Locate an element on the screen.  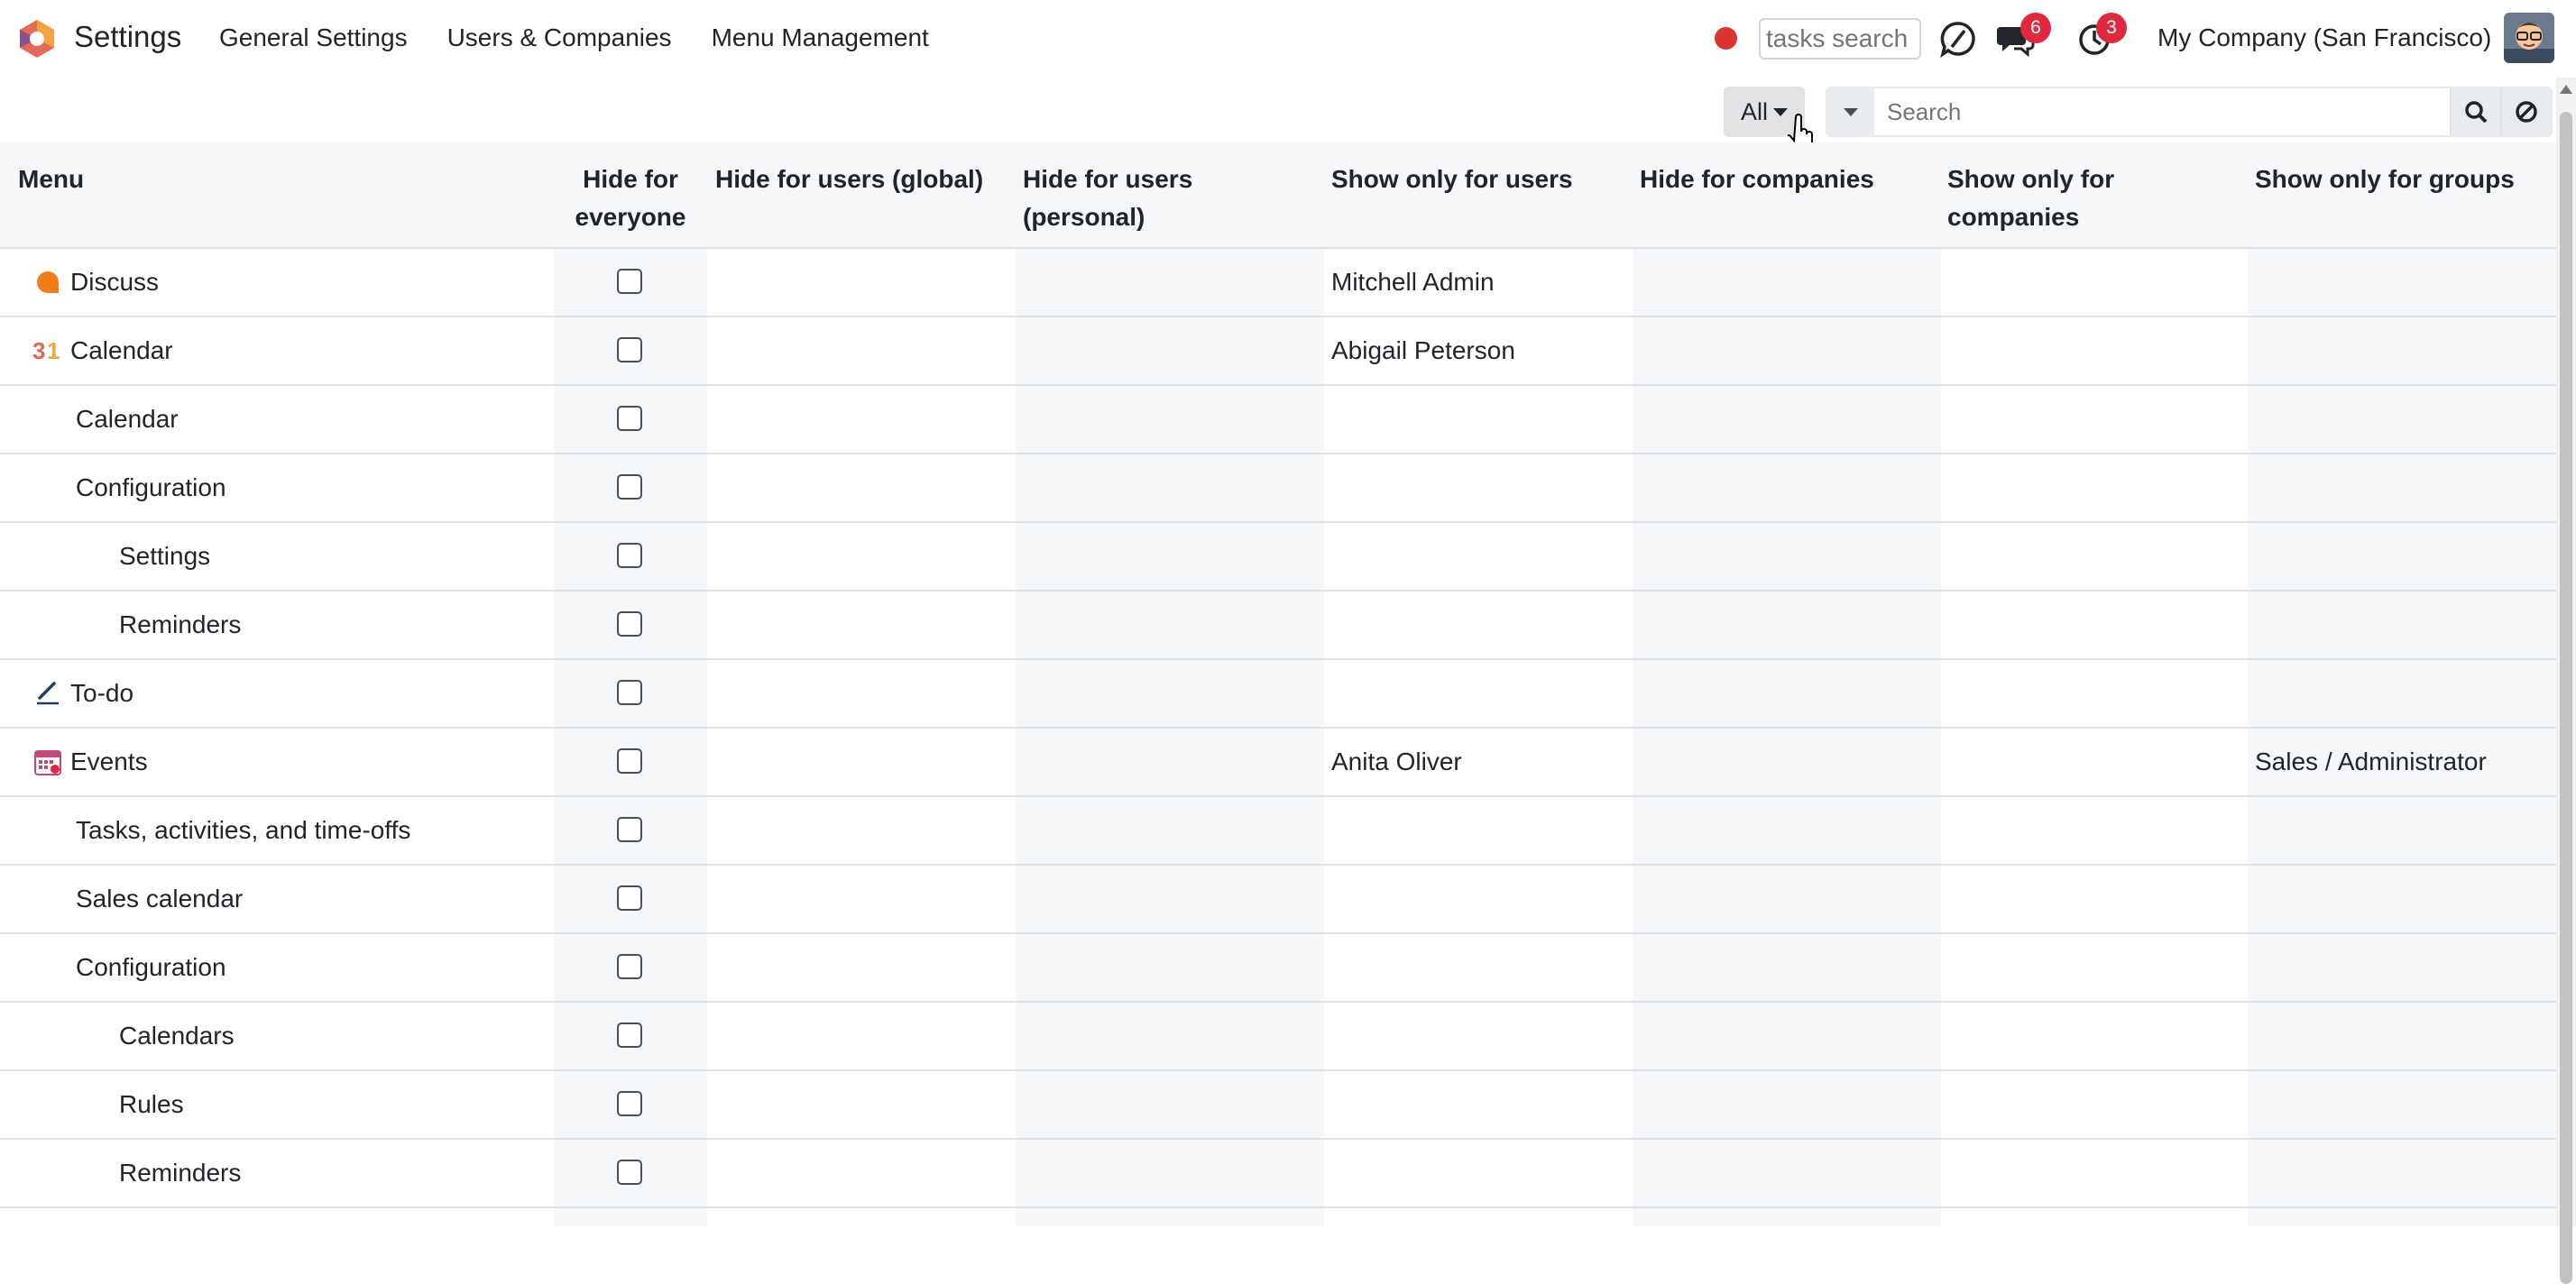
svg-text: 3 is located at coordinates (39, 350).